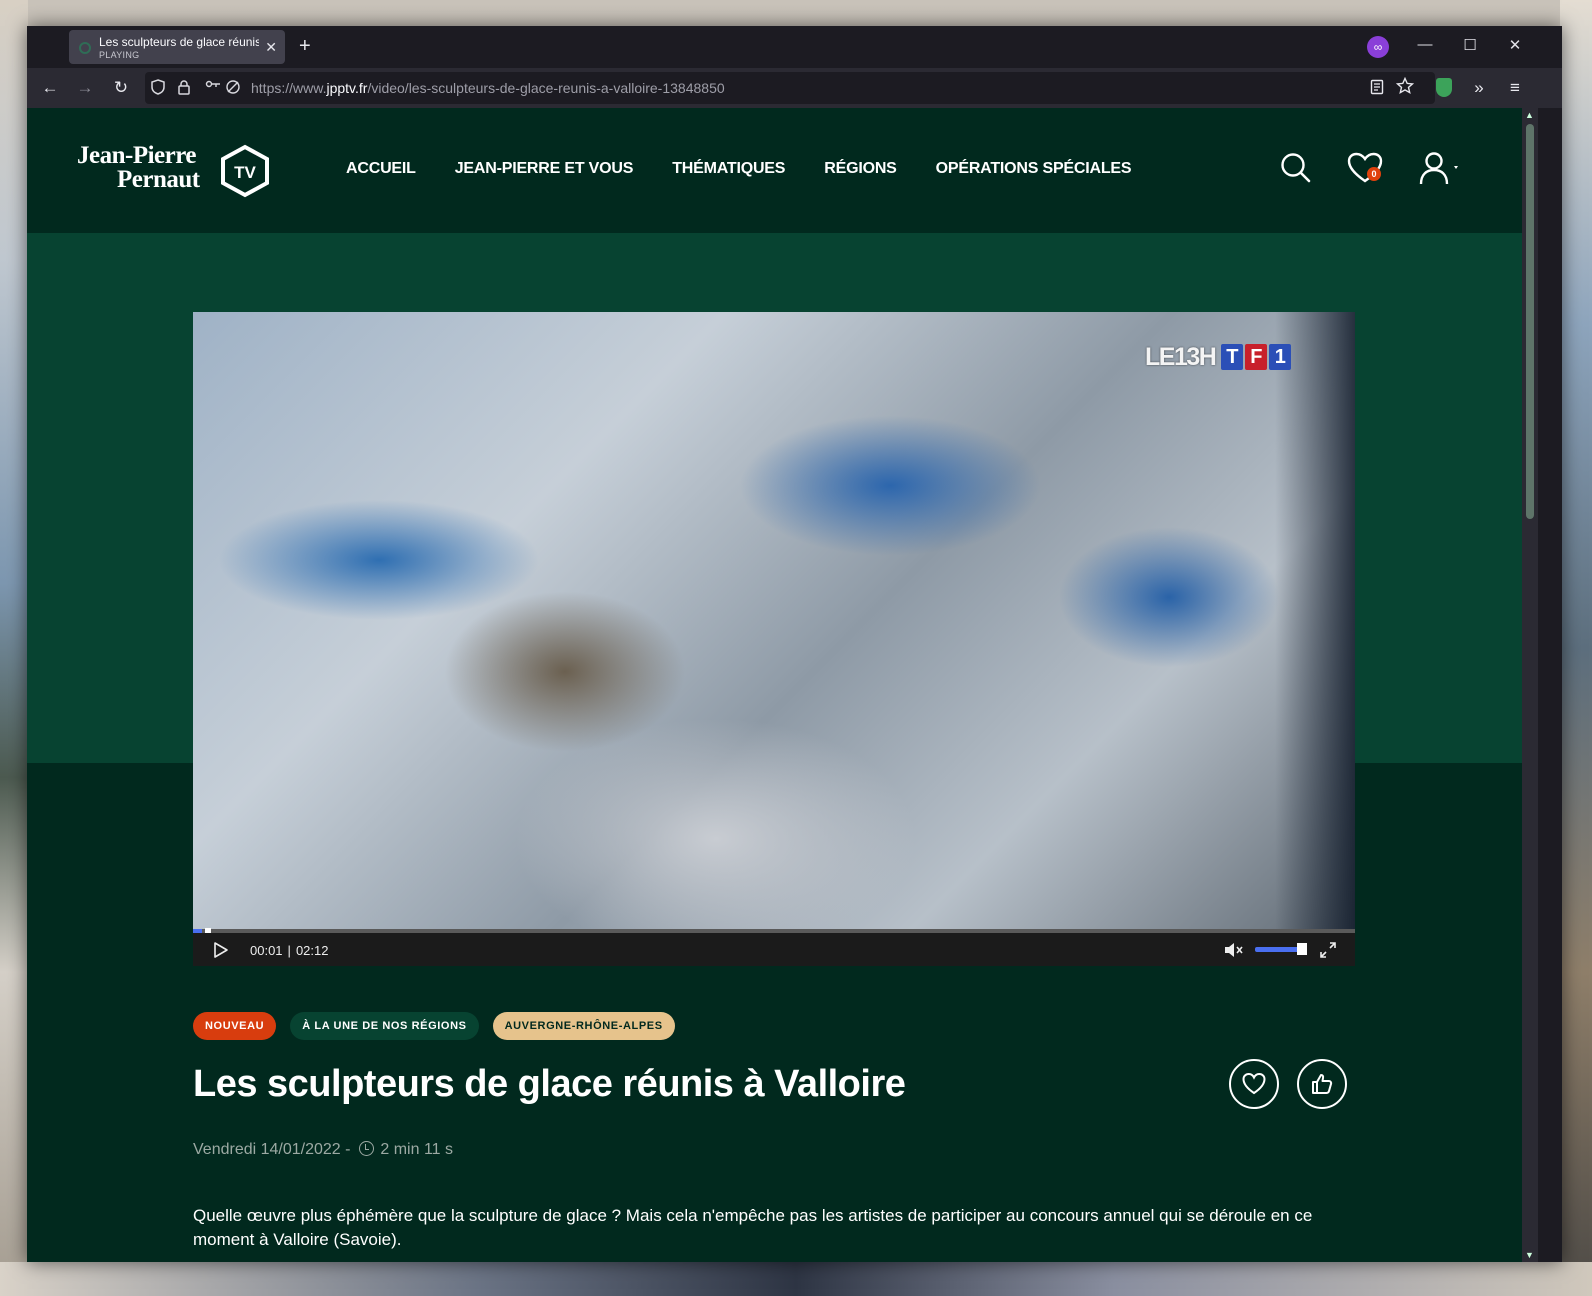  I want to click on time-display: 00:01 | 02:12, so click(289, 950).